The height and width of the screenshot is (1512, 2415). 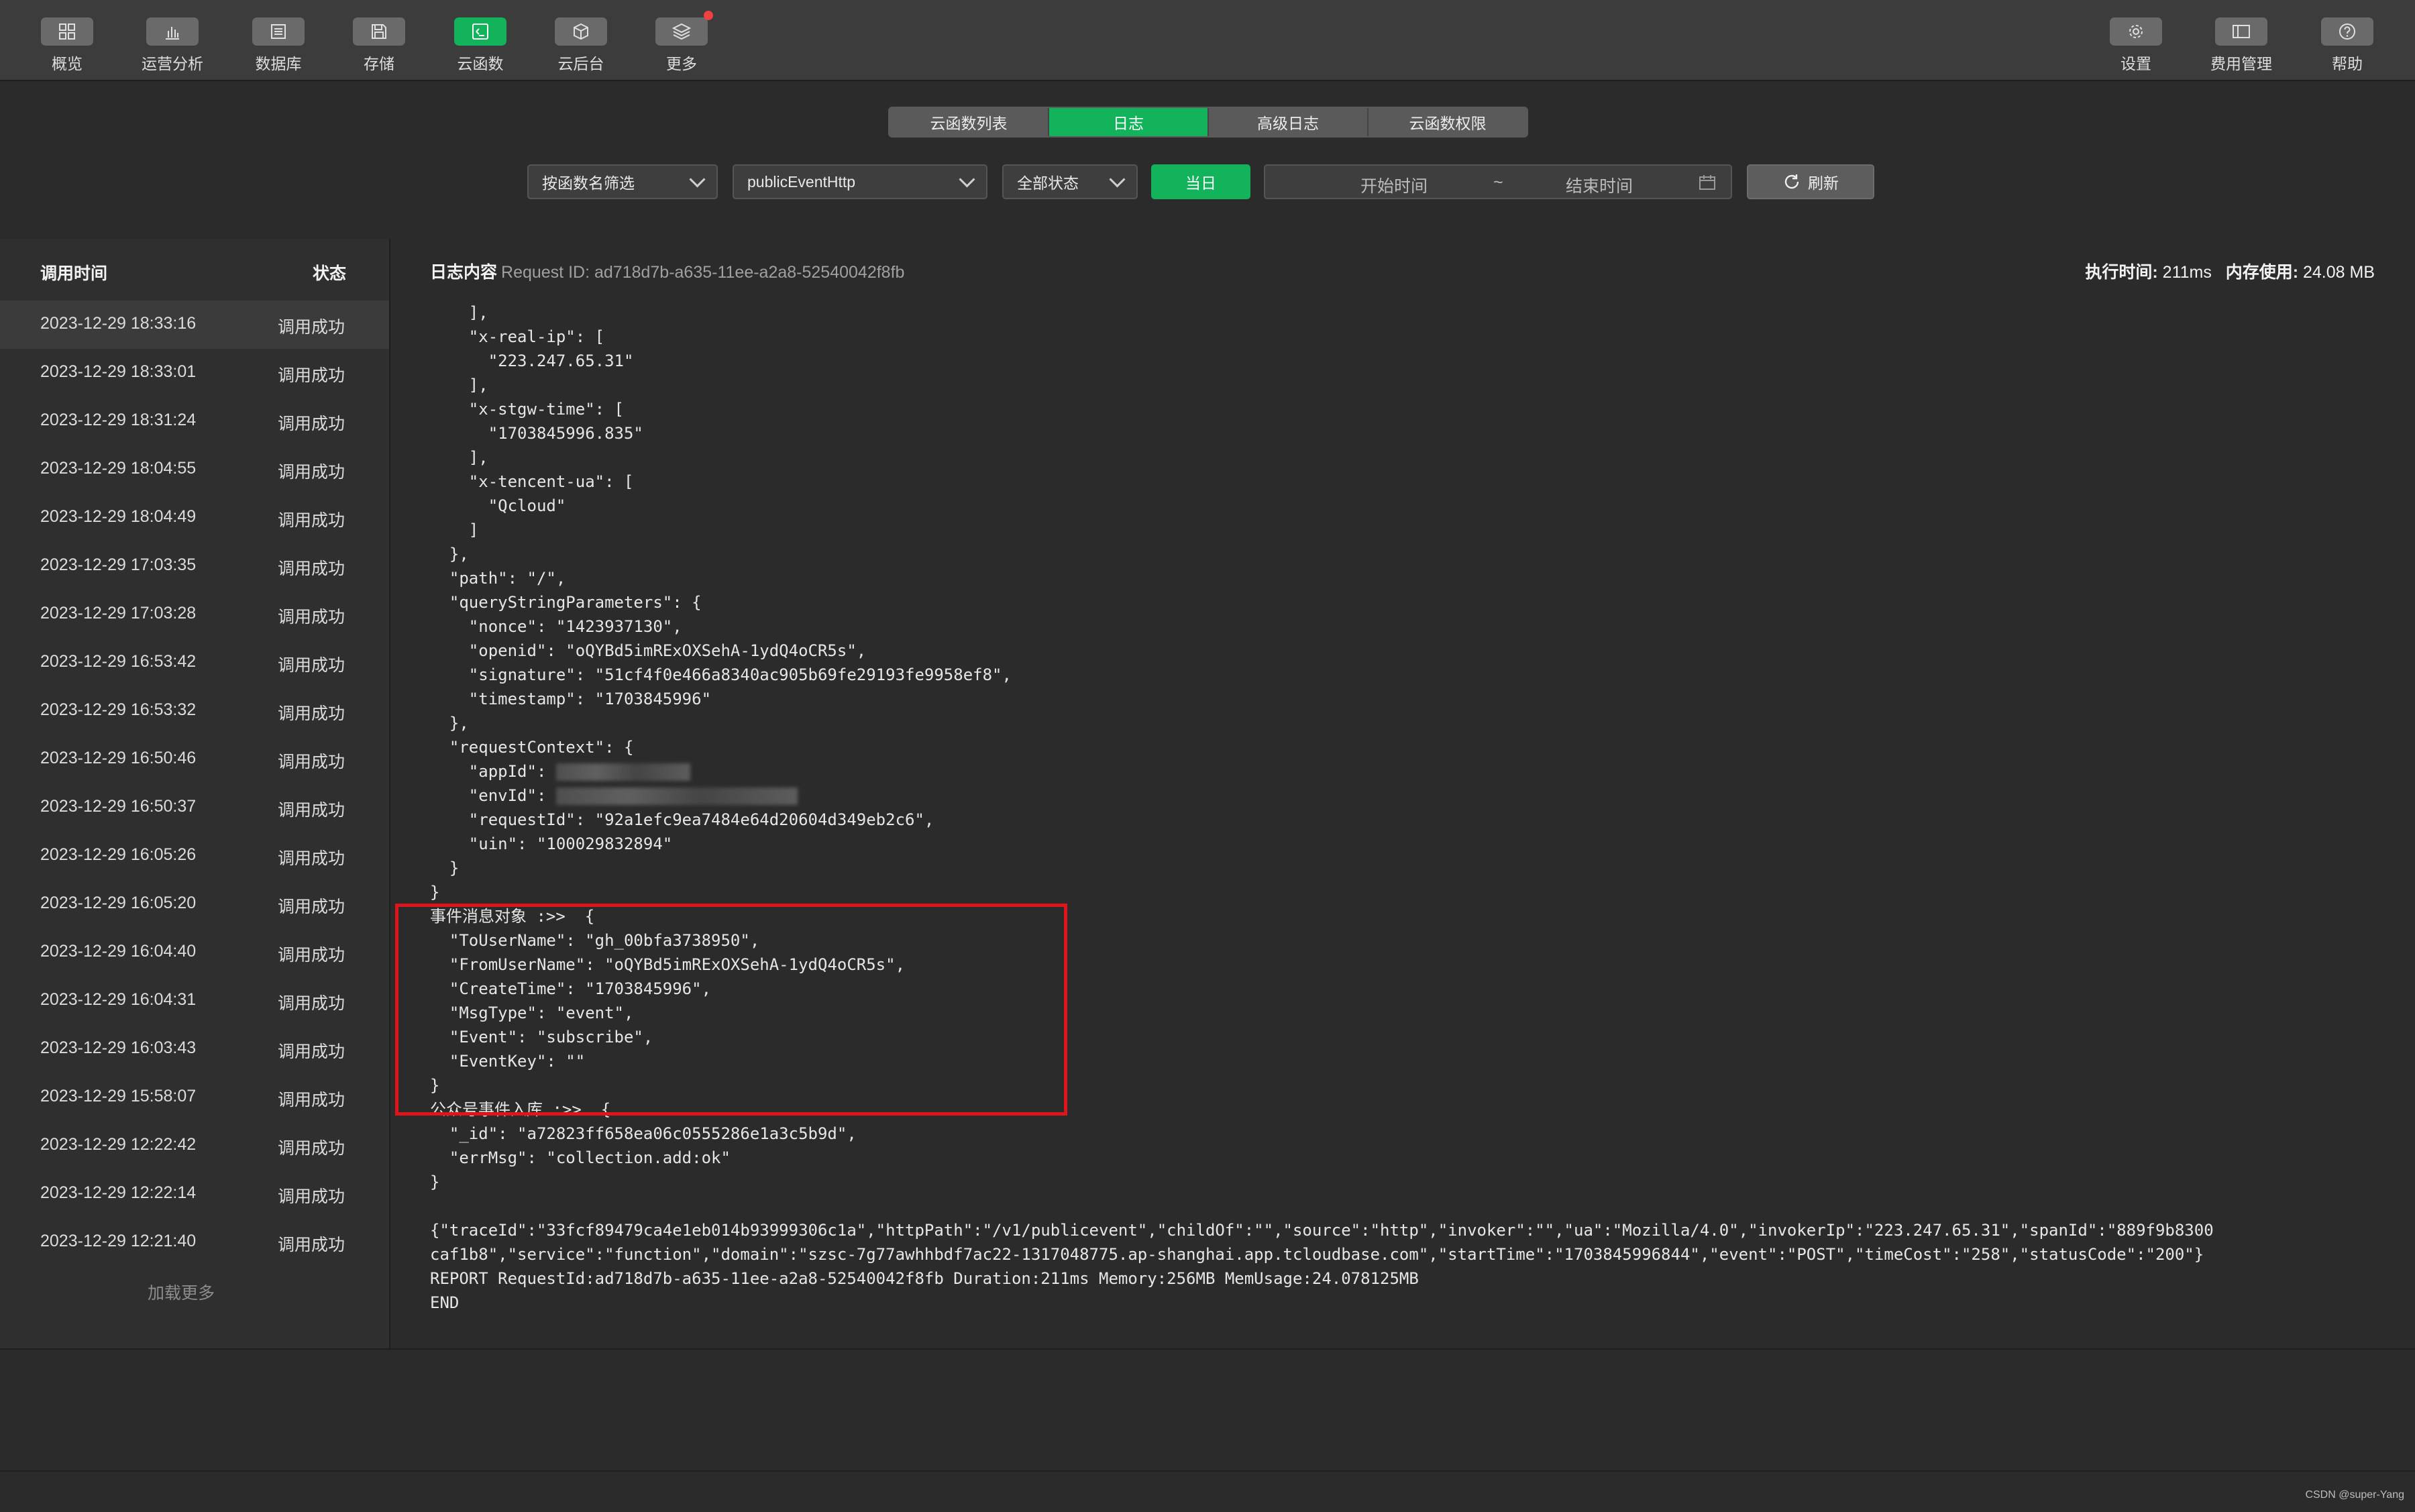 What do you see at coordinates (731, 1010) in the screenshot?
I see `red-highlight-box` at bounding box center [731, 1010].